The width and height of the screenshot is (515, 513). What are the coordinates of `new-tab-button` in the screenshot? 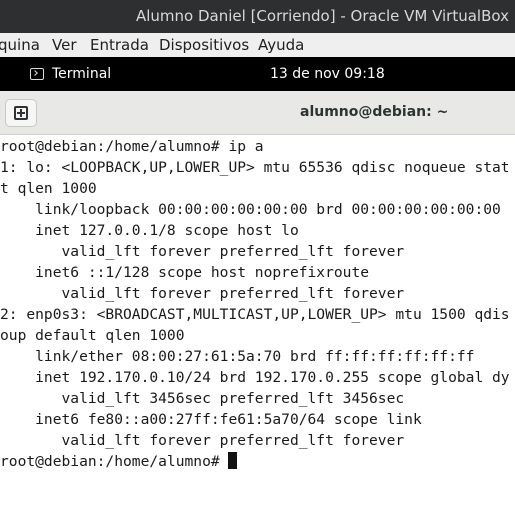 It's located at (21, 113).